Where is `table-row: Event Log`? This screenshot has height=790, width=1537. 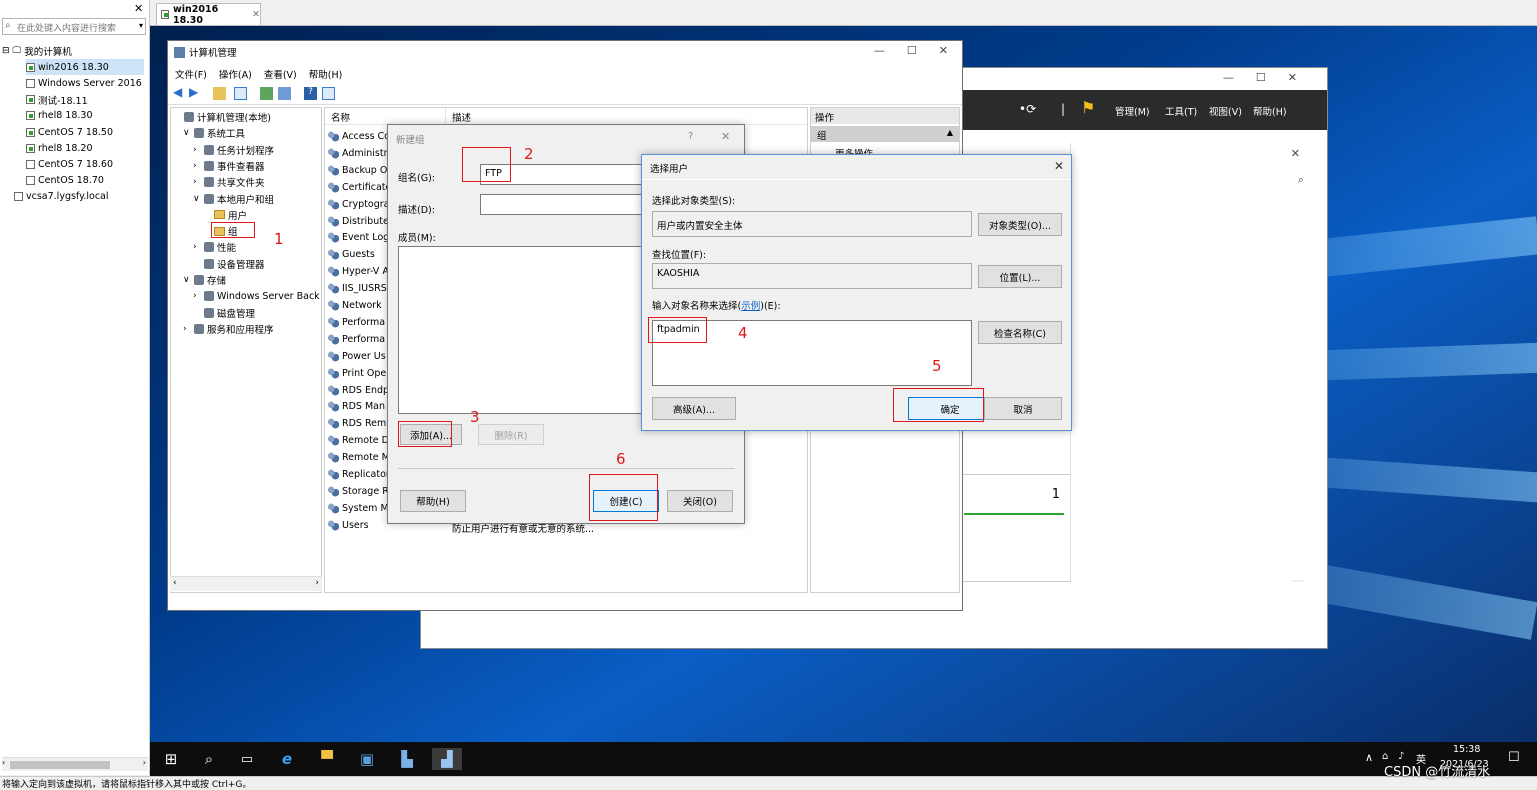
table-row: Event Log is located at coordinates (358, 237).